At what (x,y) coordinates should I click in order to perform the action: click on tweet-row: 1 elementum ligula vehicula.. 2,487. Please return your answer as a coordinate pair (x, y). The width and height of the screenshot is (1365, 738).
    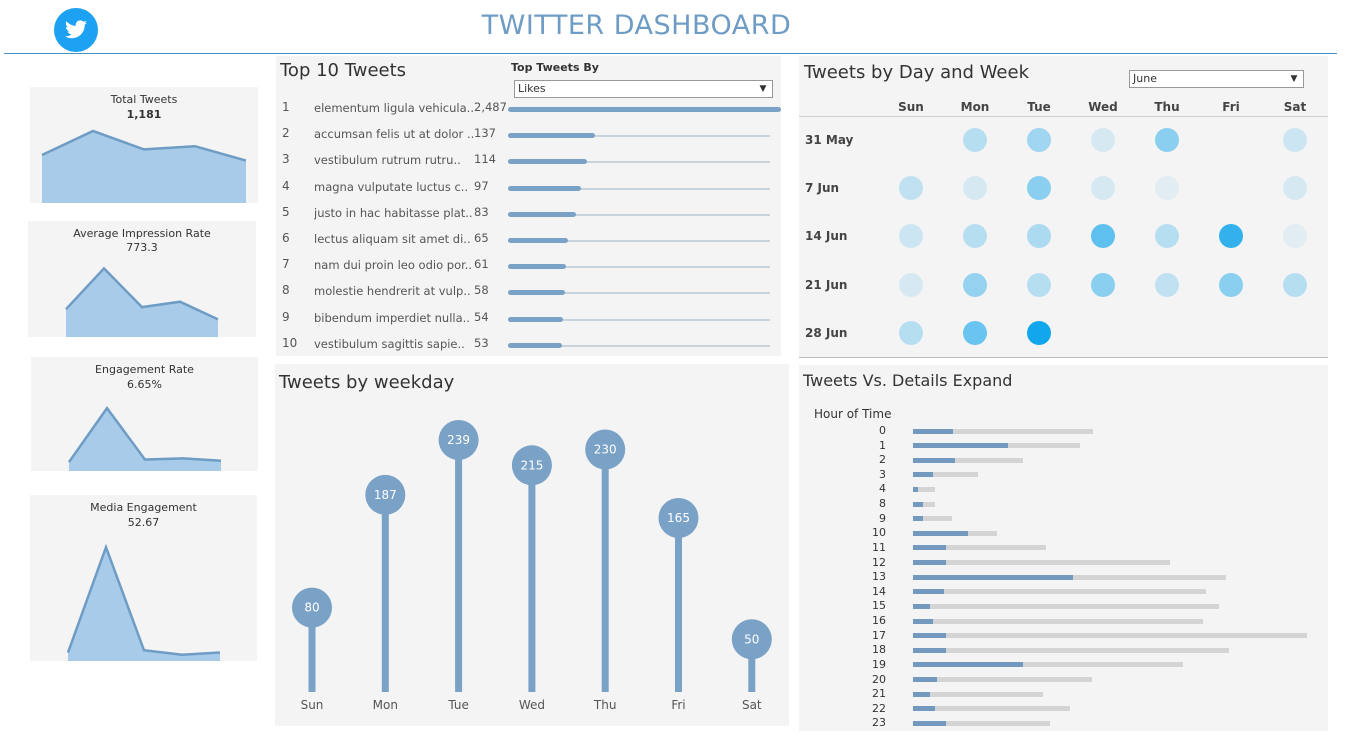
    Looking at the image, I should click on (528, 108).